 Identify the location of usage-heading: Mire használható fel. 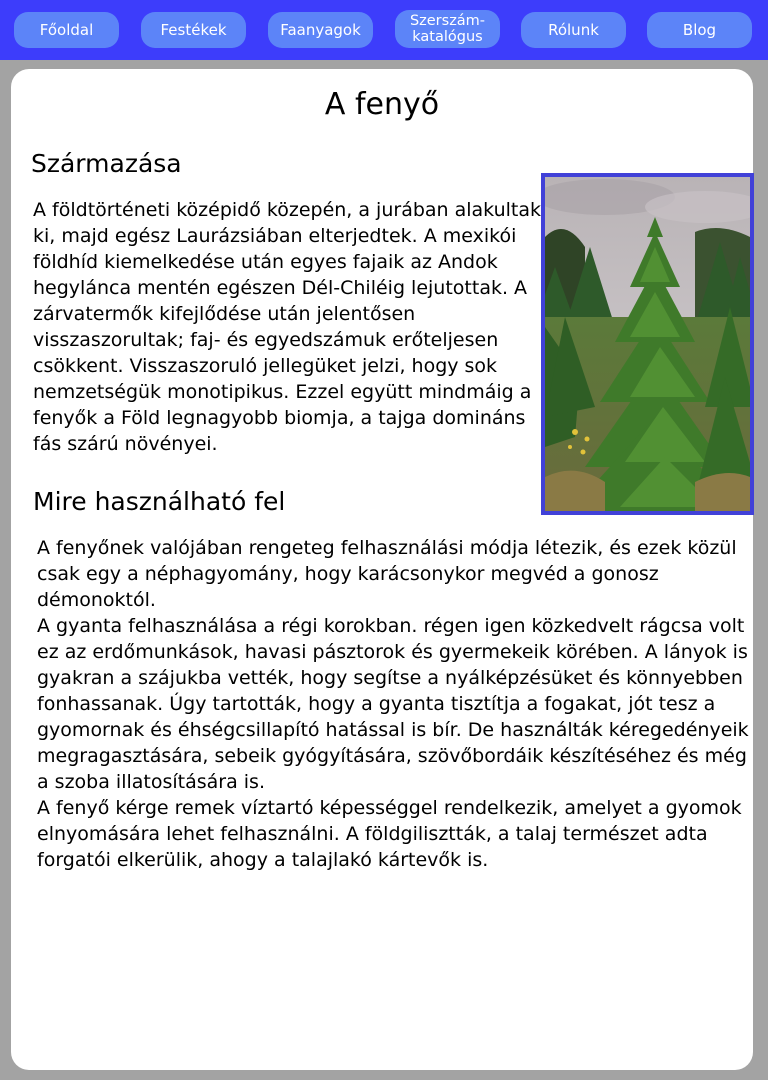
(159, 501).